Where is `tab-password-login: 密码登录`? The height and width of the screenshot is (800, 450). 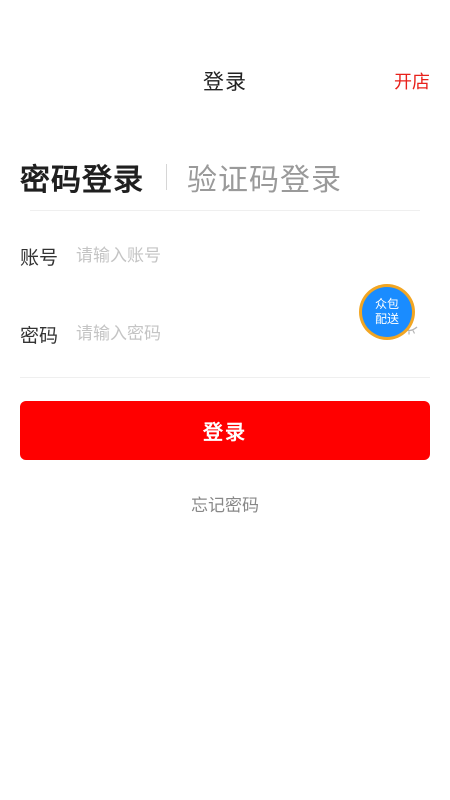 tab-password-login: 密码登录 is located at coordinates (82, 177).